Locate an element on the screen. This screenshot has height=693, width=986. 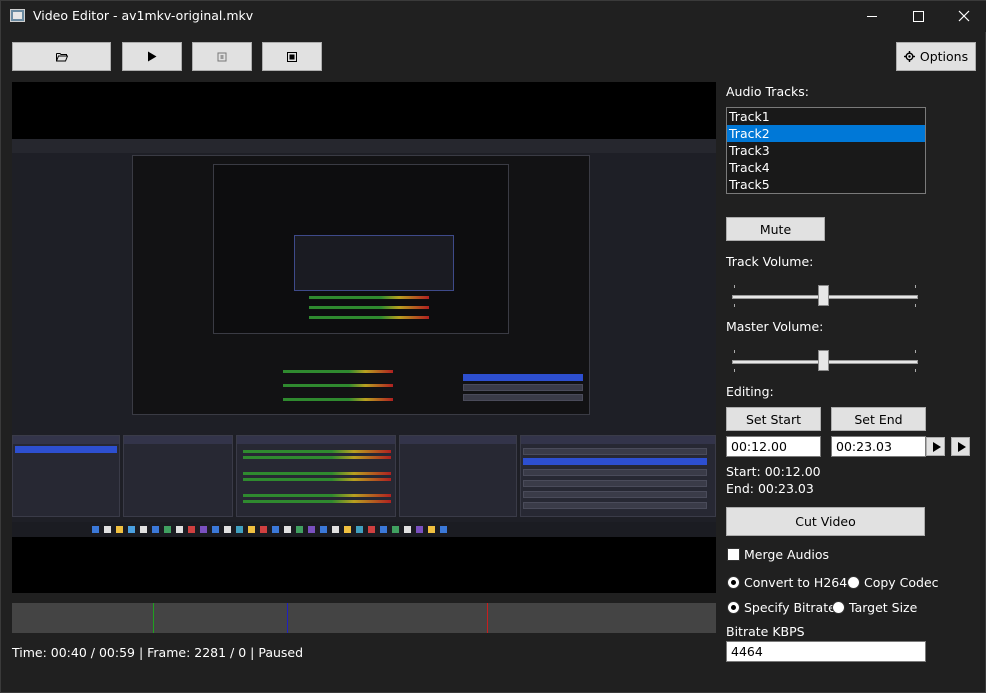
master-volume-slider is located at coordinates (825, 361).